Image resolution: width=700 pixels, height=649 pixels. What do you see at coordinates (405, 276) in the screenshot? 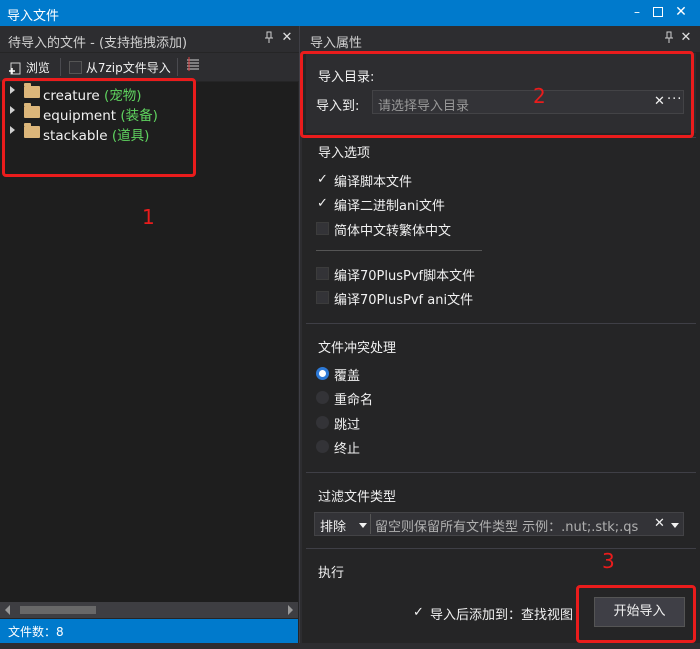
I see `option-label: 编译70PlusPvf脚本文件` at bounding box center [405, 276].